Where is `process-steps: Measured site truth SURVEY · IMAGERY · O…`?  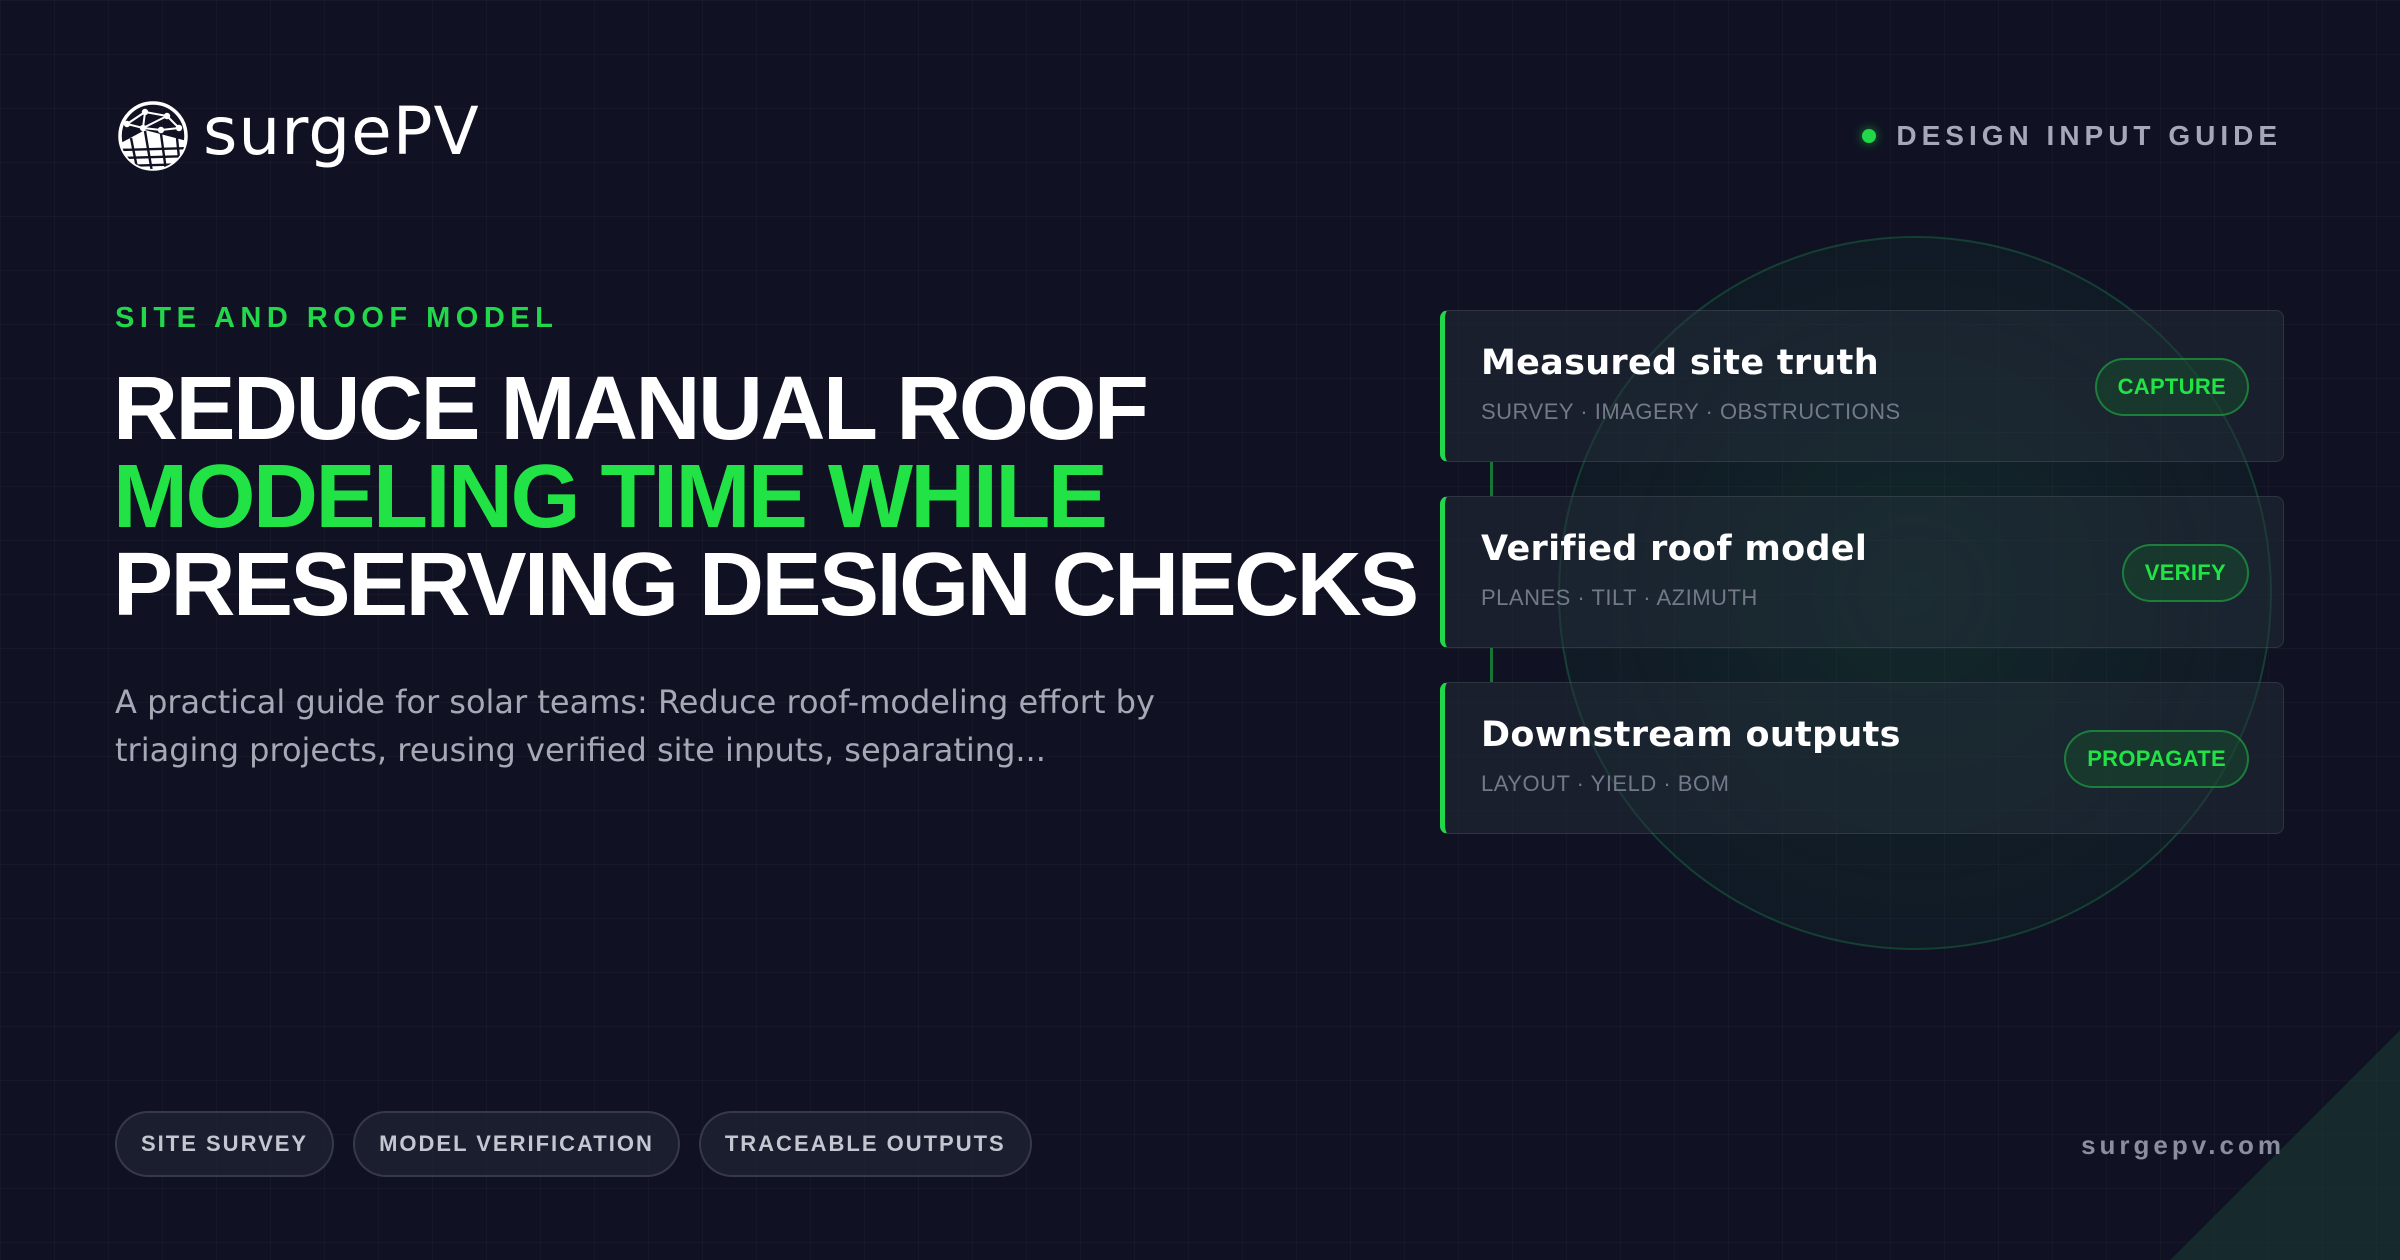 process-steps: Measured site truth SURVEY · IMAGERY · O… is located at coordinates (1862, 572).